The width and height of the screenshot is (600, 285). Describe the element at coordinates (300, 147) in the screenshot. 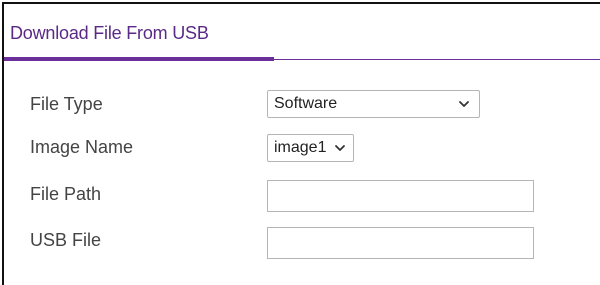

I see `image-name-selected-value: image1` at that location.